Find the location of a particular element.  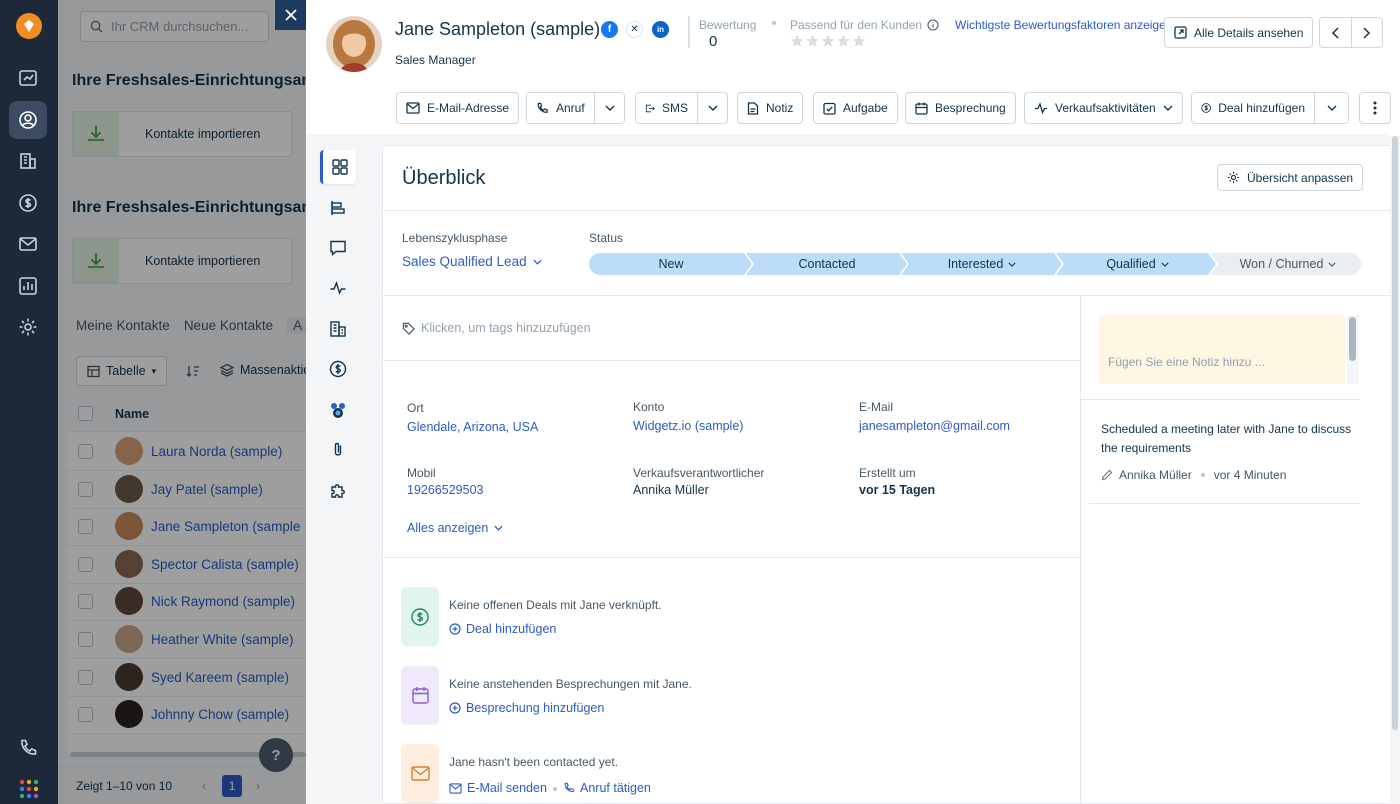

field-label-created: Erstellt um is located at coordinates (887, 473).